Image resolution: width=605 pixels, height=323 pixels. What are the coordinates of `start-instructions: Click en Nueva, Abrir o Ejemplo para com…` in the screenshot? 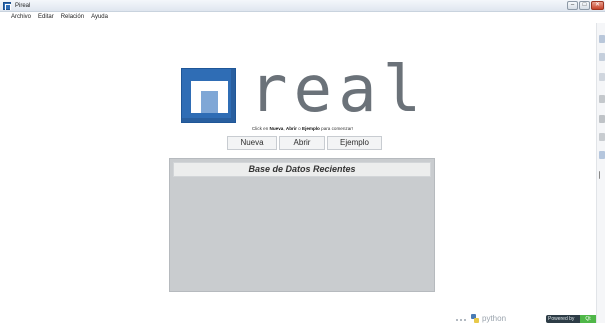 It's located at (302, 128).